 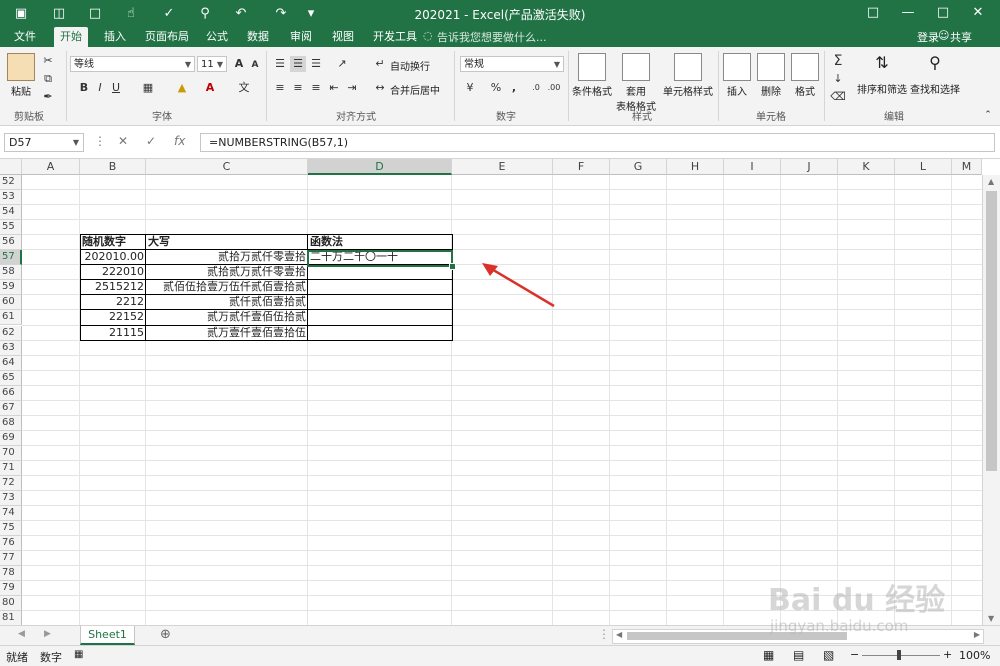 What do you see at coordinates (227, 242) in the screenshot?
I see `table-header-cell: 大写` at bounding box center [227, 242].